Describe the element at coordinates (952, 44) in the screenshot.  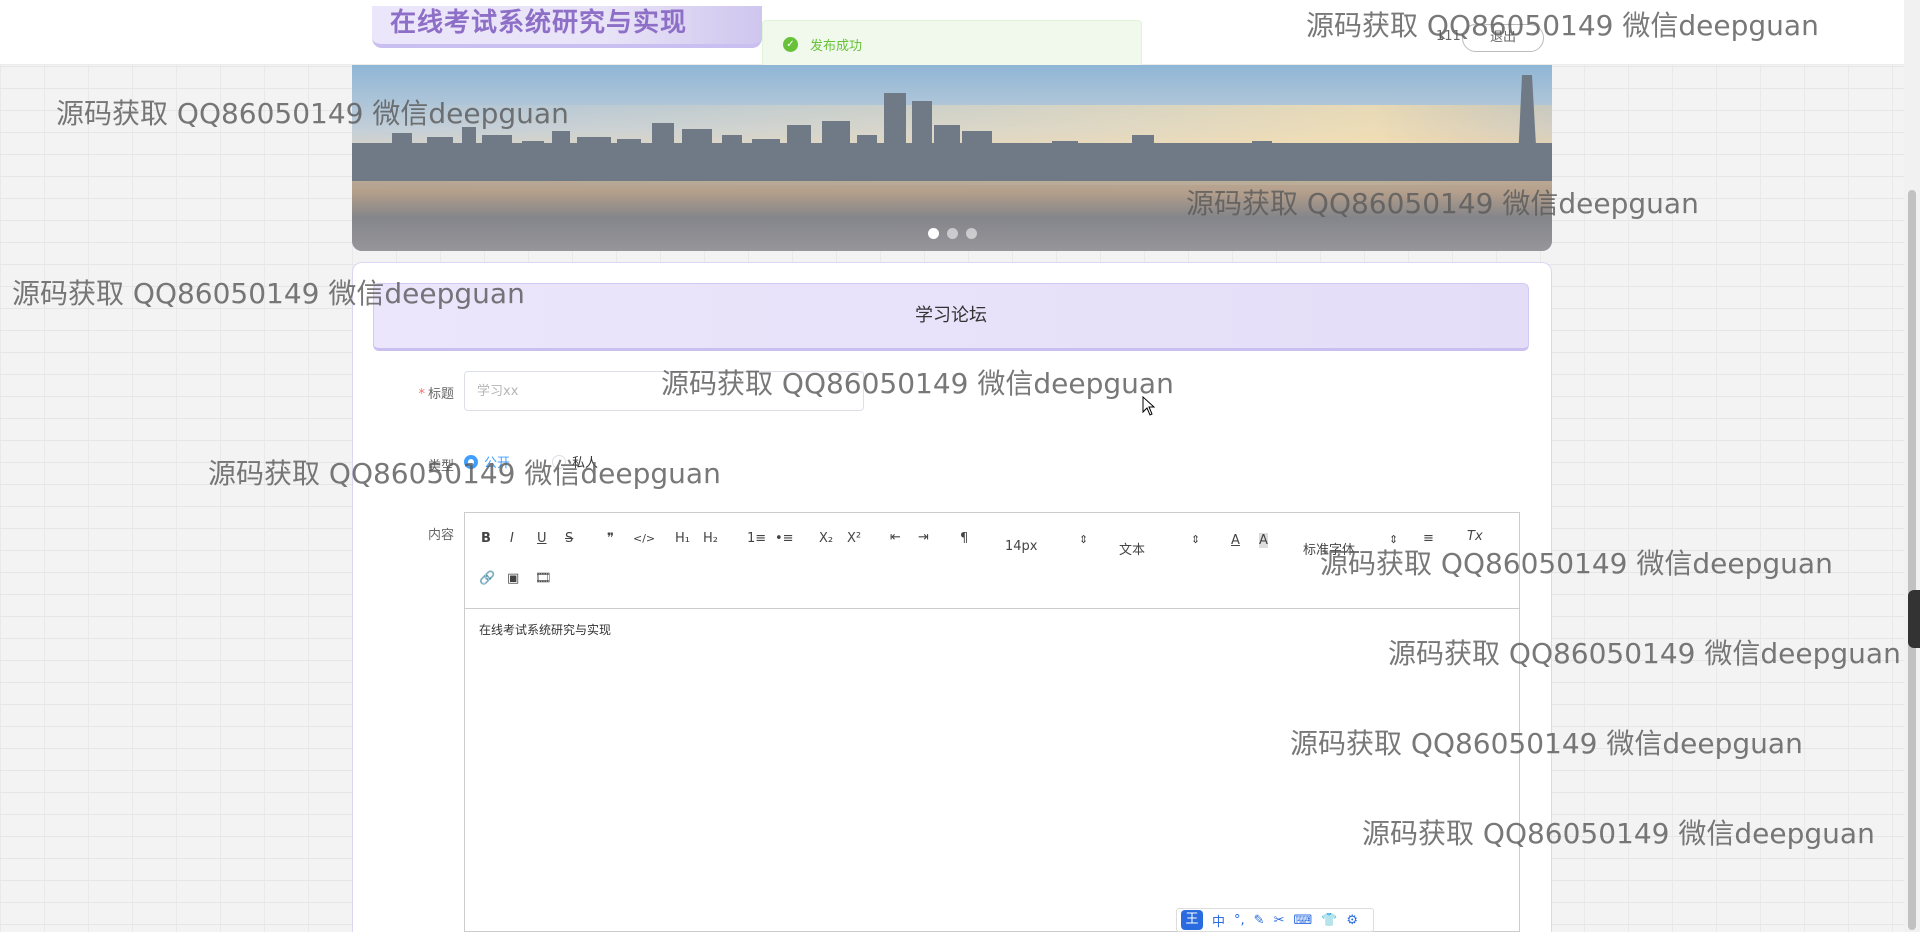
I see `success-toast: ✓ 发布成功` at that location.